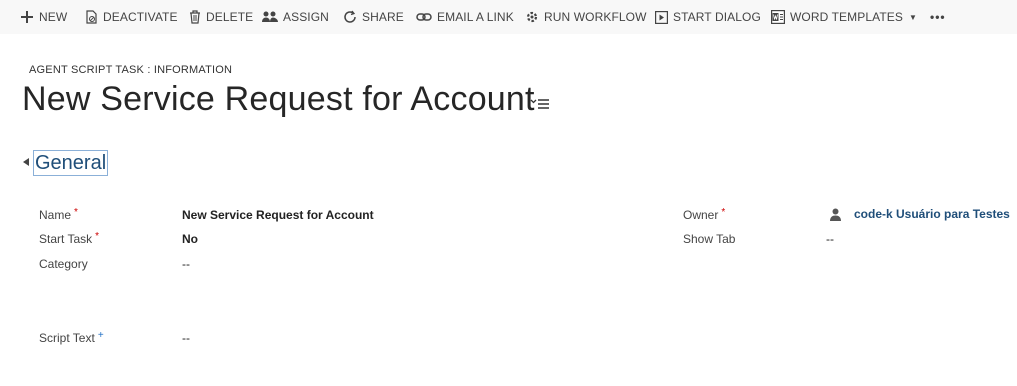  I want to click on word-templates-button: WORD TEMPLATES ▼, so click(844, 17).